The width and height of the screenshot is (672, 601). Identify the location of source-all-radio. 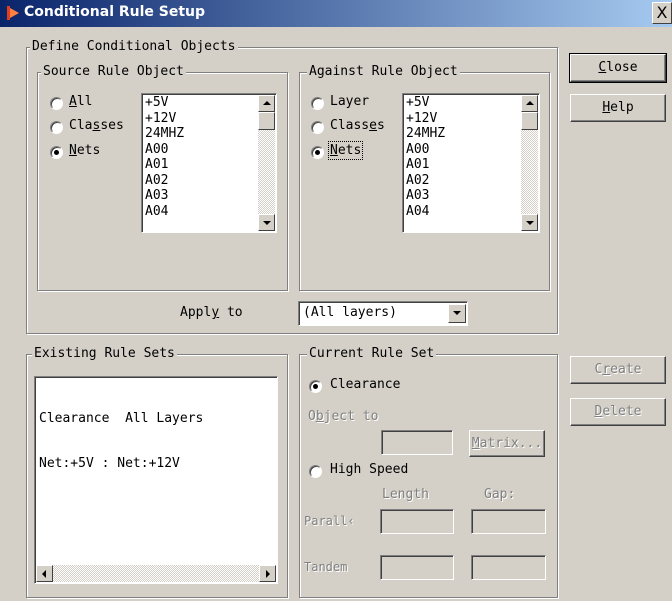
(56, 103).